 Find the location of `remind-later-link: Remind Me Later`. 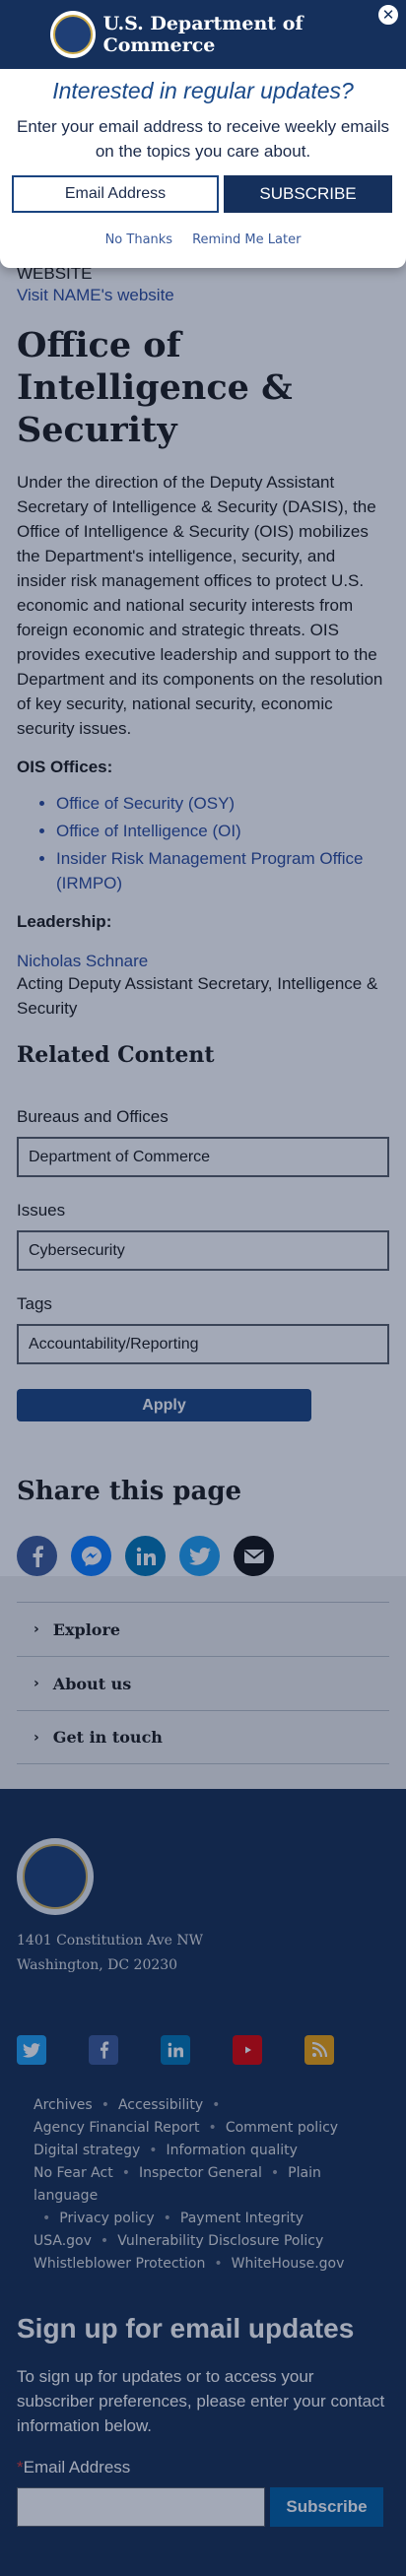

remind-later-link: Remind Me Later is located at coordinates (247, 240).